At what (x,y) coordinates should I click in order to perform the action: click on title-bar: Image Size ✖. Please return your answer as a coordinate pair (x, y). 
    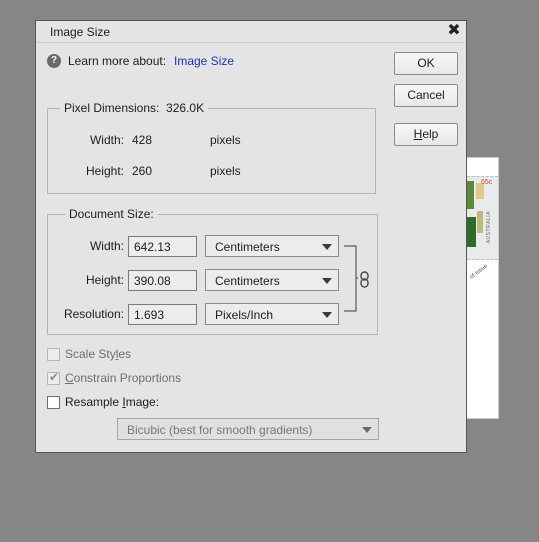
    Looking at the image, I should click on (251, 32).